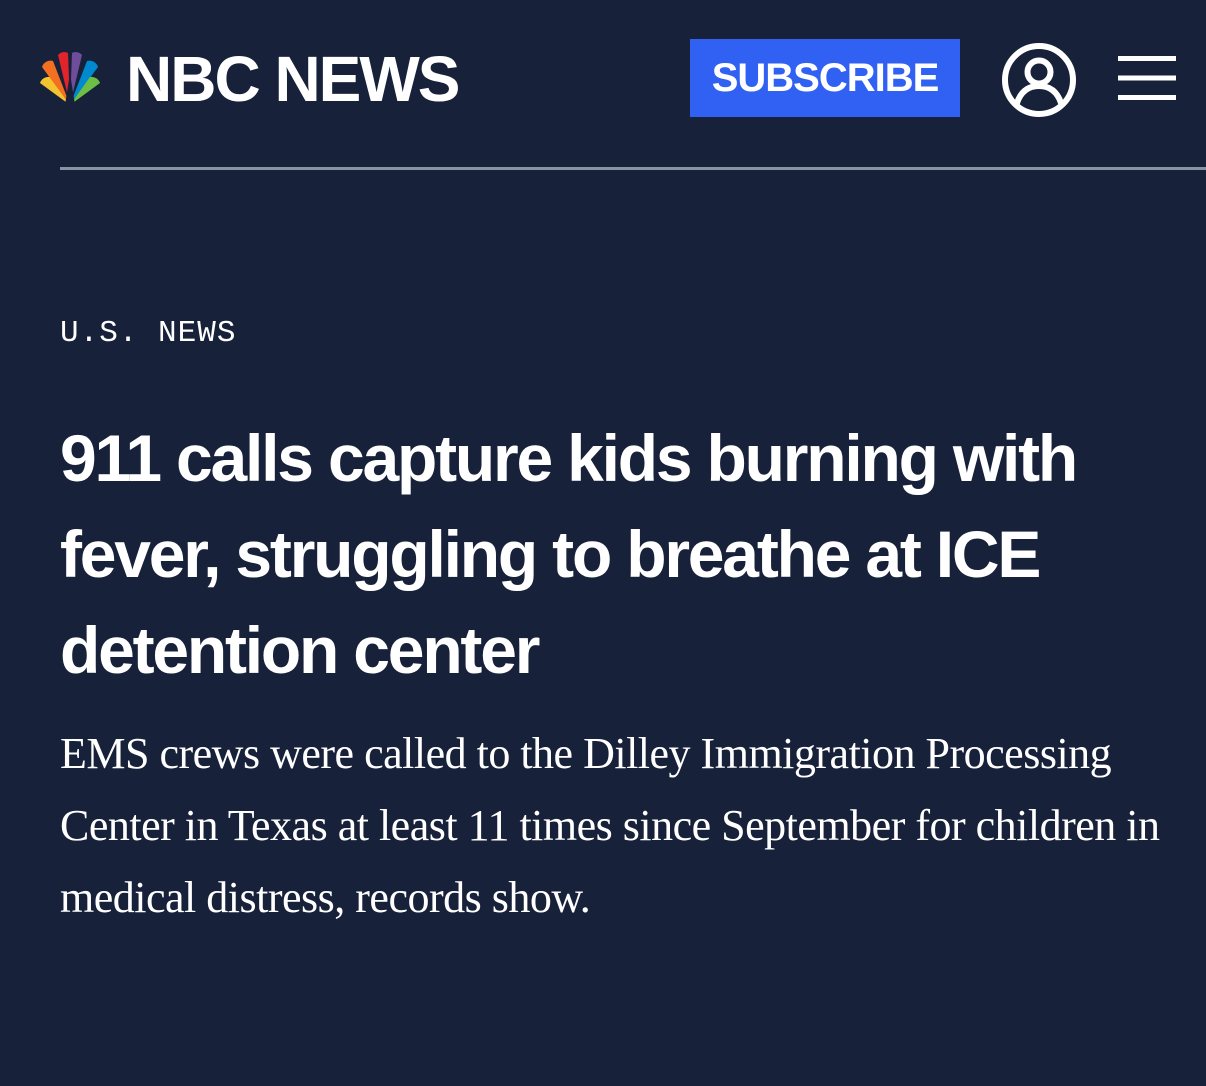 The image size is (1206, 1086). I want to click on nbc-news-logo: NBC NEWS, so click(244, 79).